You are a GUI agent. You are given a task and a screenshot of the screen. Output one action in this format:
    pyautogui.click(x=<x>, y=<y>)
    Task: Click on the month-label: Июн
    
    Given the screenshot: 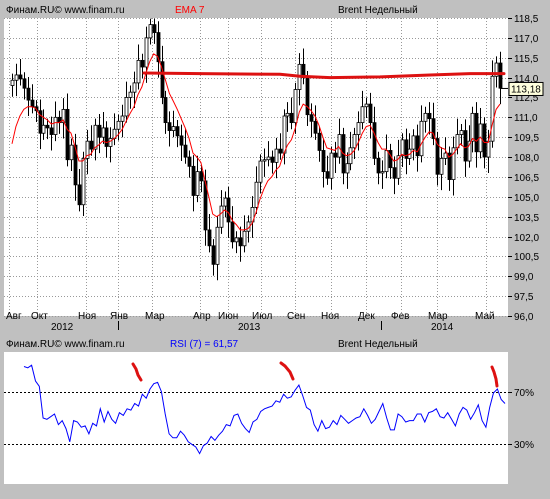 What is the action you would take?
    pyautogui.click(x=228, y=316)
    